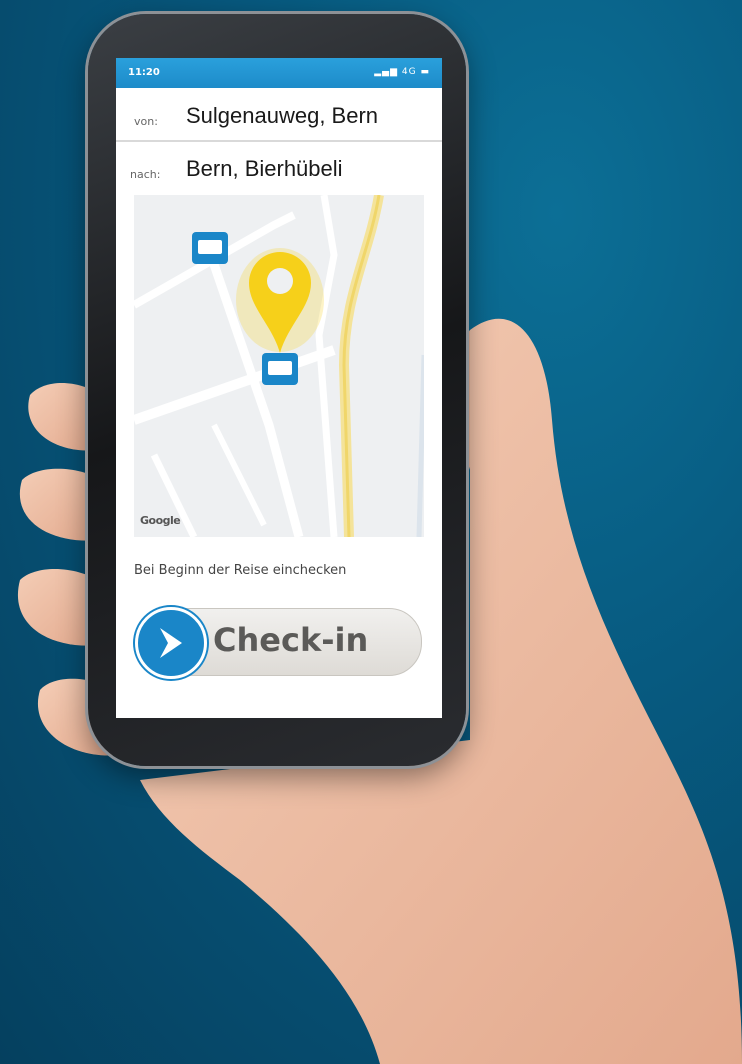 Image resolution: width=742 pixels, height=1064 pixels. What do you see at coordinates (144, 72) in the screenshot?
I see `status-time: 11:20` at bounding box center [144, 72].